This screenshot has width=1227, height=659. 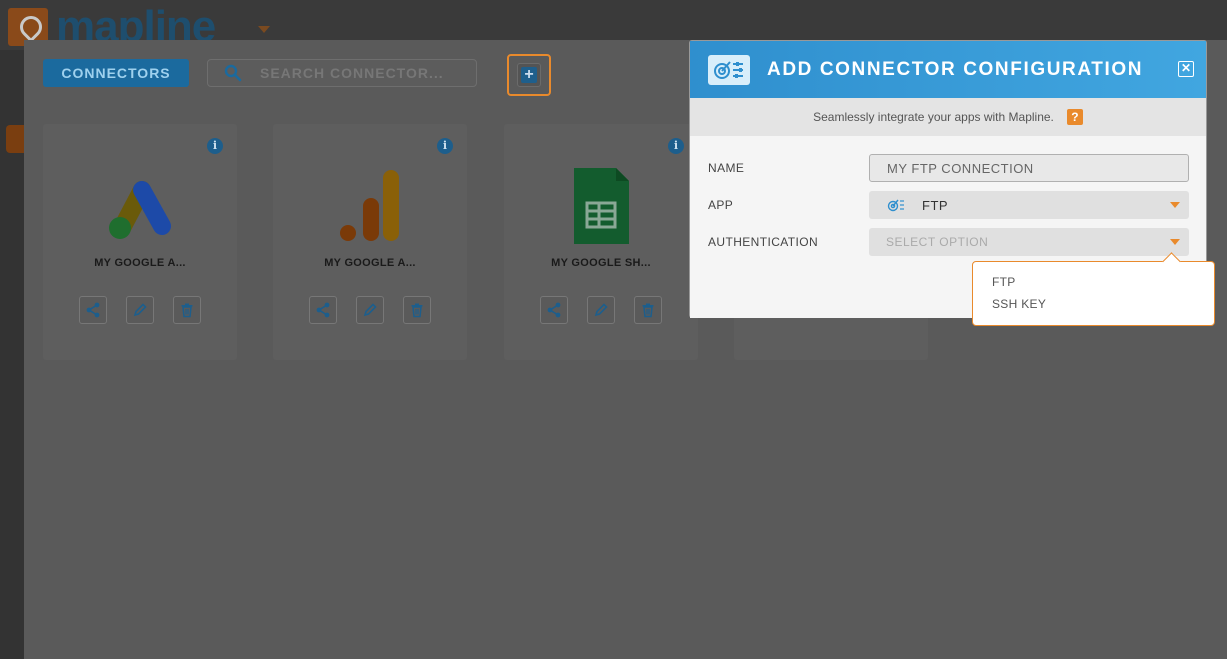 I want to click on dropdown-option-ssh-key: SSH KEY, so click(x=1019, y=304).